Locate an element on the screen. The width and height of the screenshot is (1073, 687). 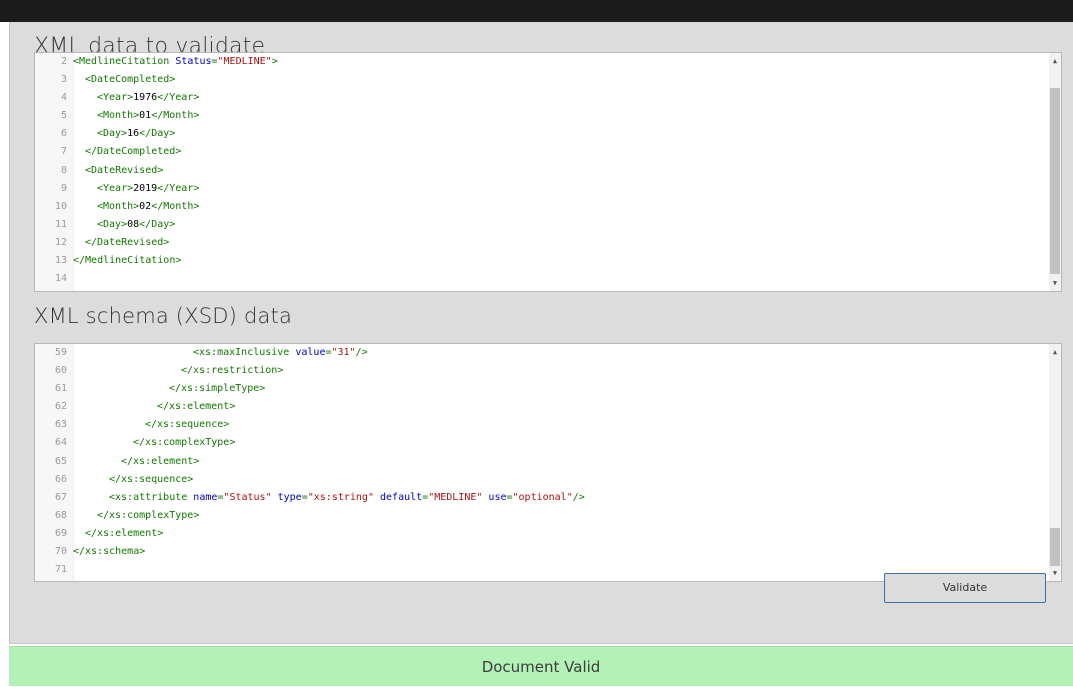
code-token: </MedlineCitation> is located at coordinates (127, 261).